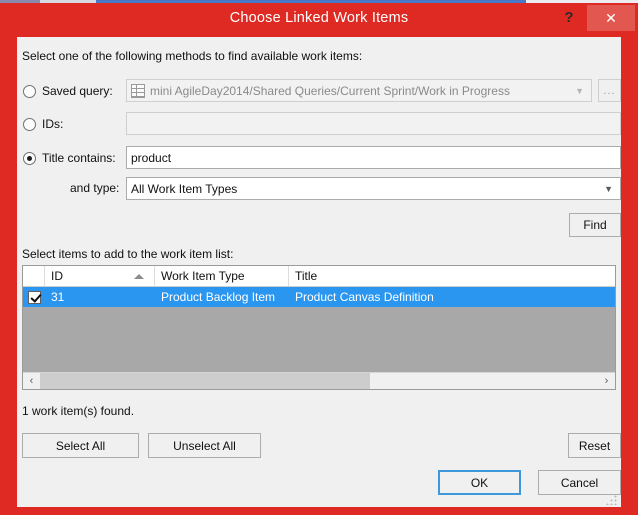  Describe the element at coordinates (29, 91) in the screenshot. I see `radio-saved-query-indicator` at that location.